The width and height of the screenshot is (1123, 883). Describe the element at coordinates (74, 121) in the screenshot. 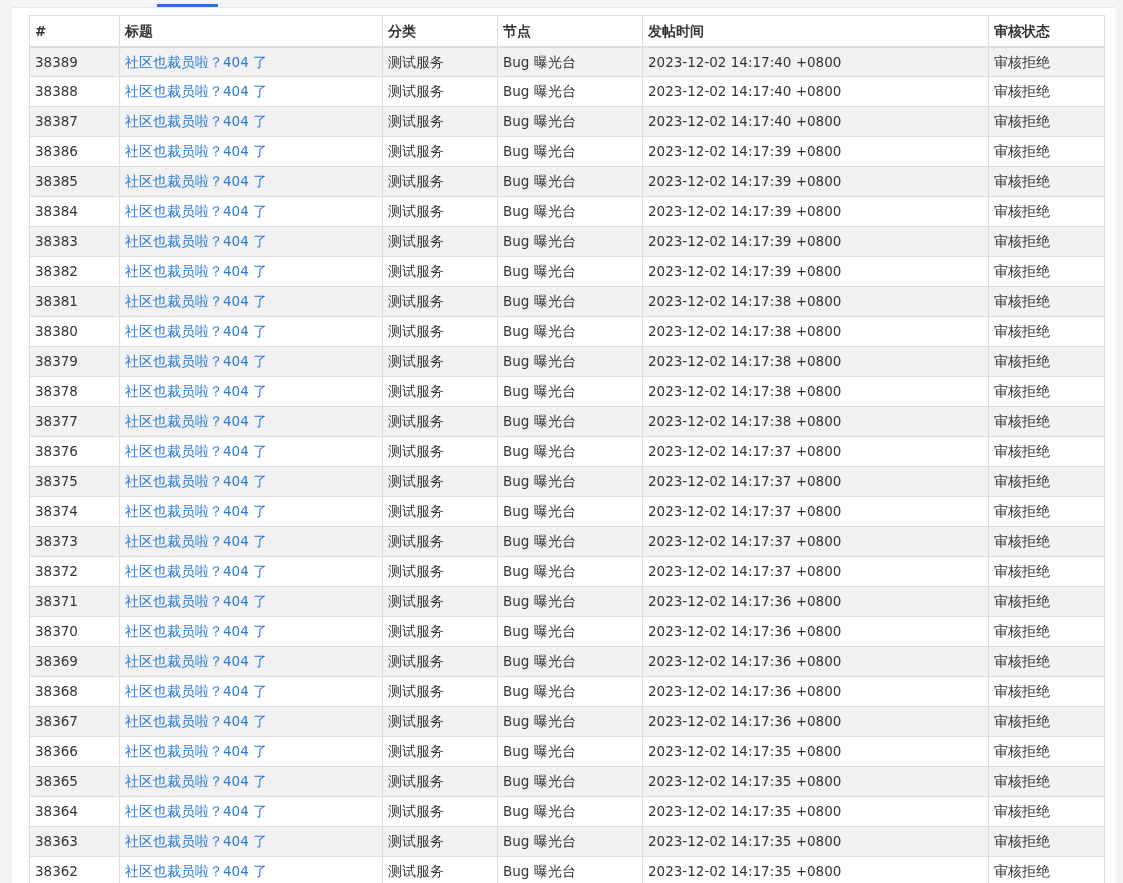

I see `post-id-cell: 38387` at that location.